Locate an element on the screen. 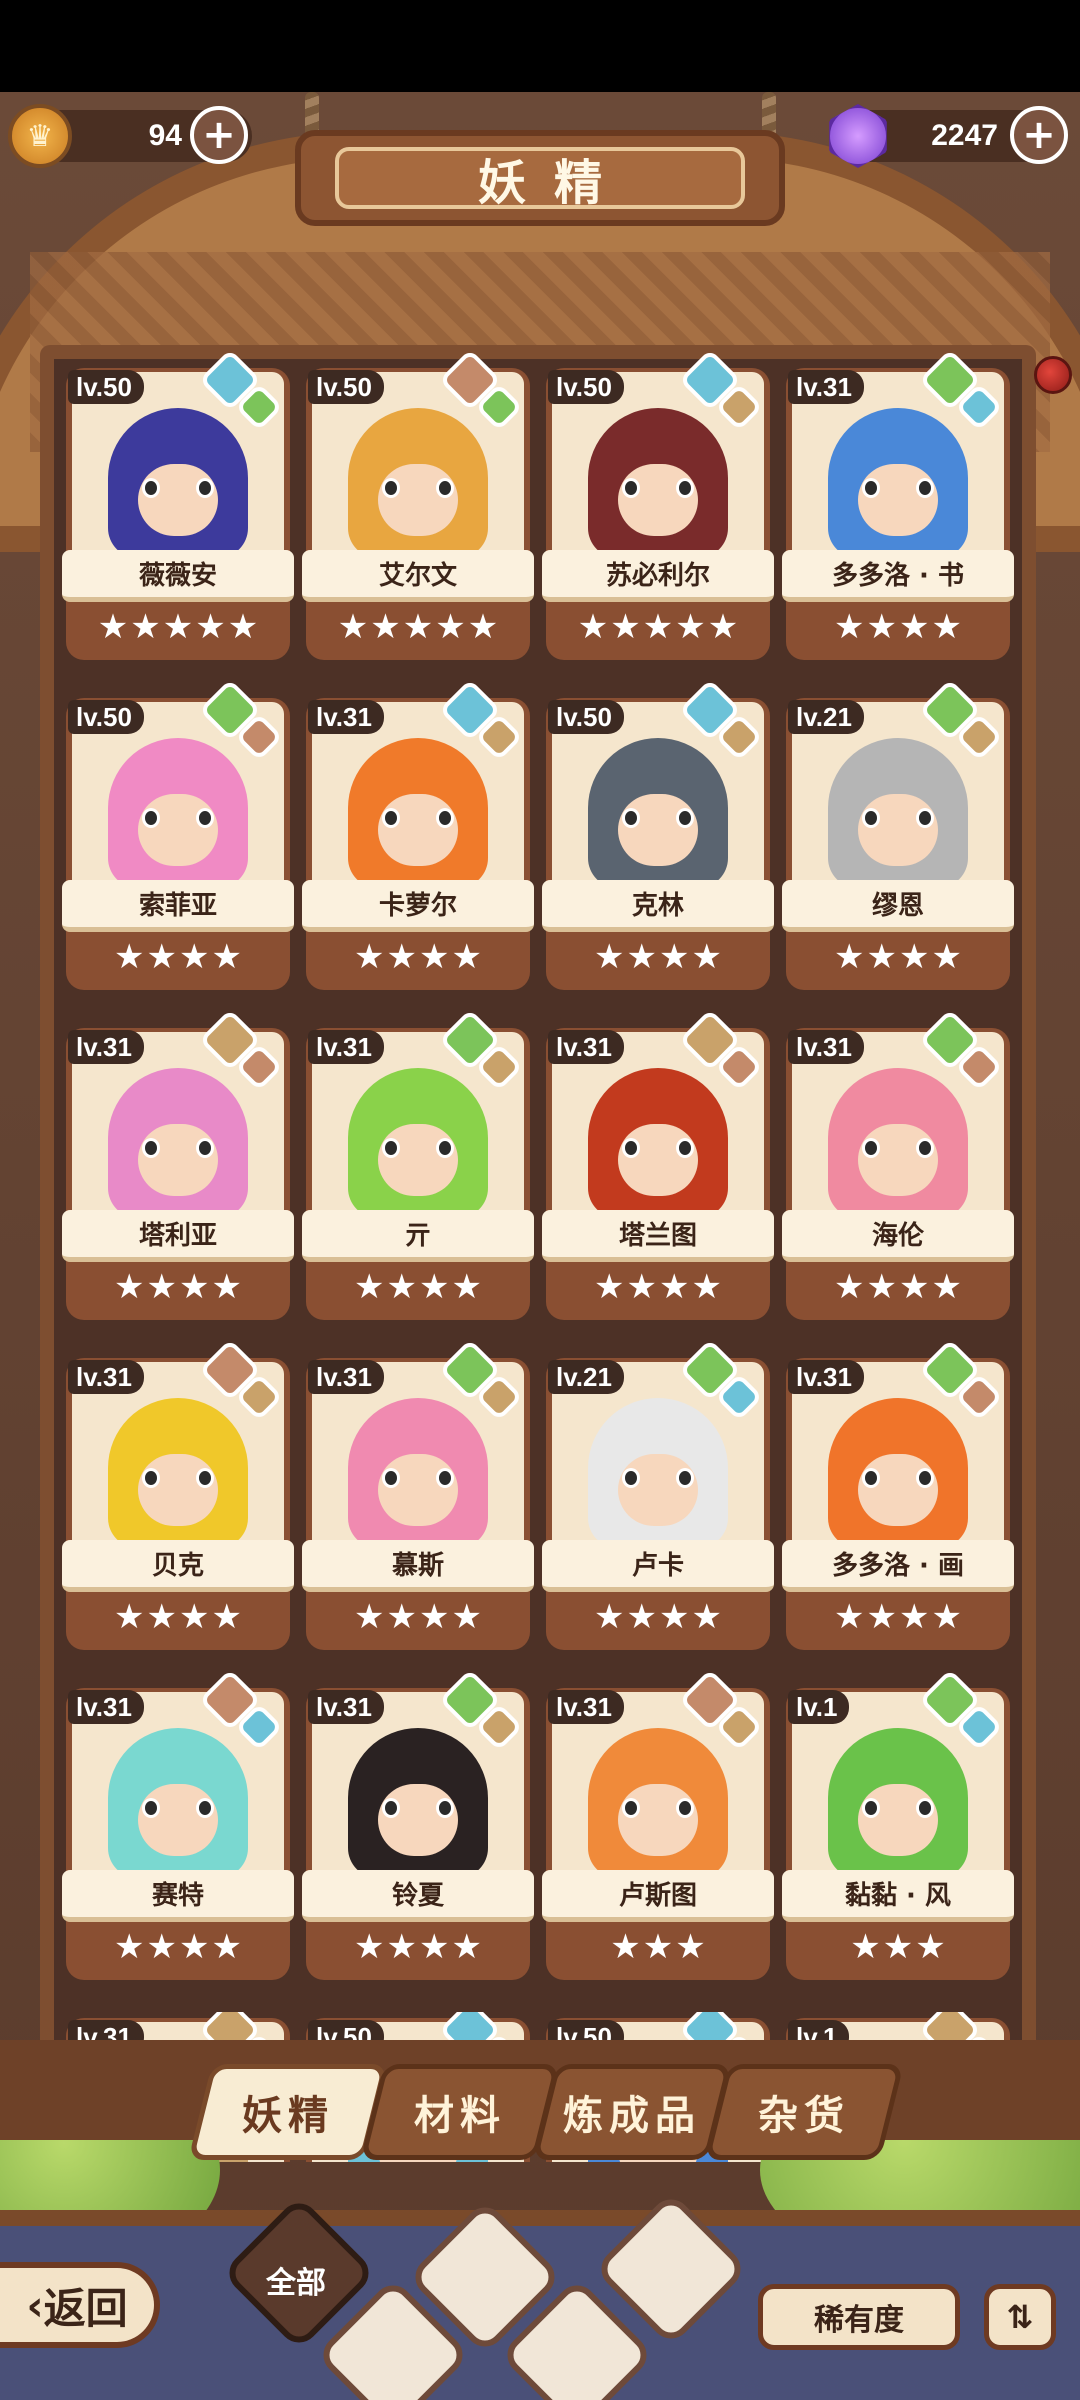 This screenshot has height=2400, width=1080. fairy-card: lv.31 卢斯图 ★ ★ ★ is located at coordinates (658, 1825).